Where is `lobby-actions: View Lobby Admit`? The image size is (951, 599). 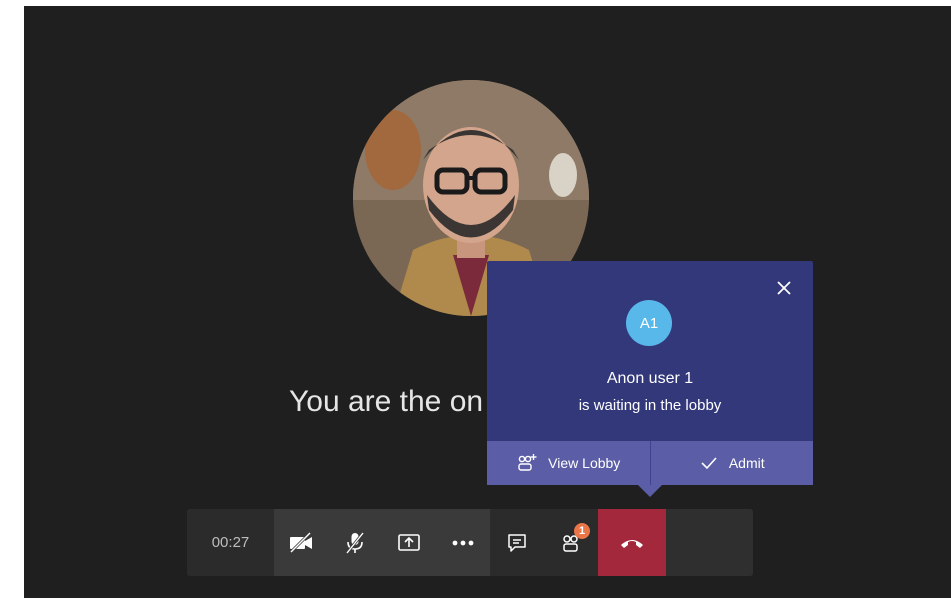
lobby-actions: View Lobby Admit is located at coordinates (650, 463).